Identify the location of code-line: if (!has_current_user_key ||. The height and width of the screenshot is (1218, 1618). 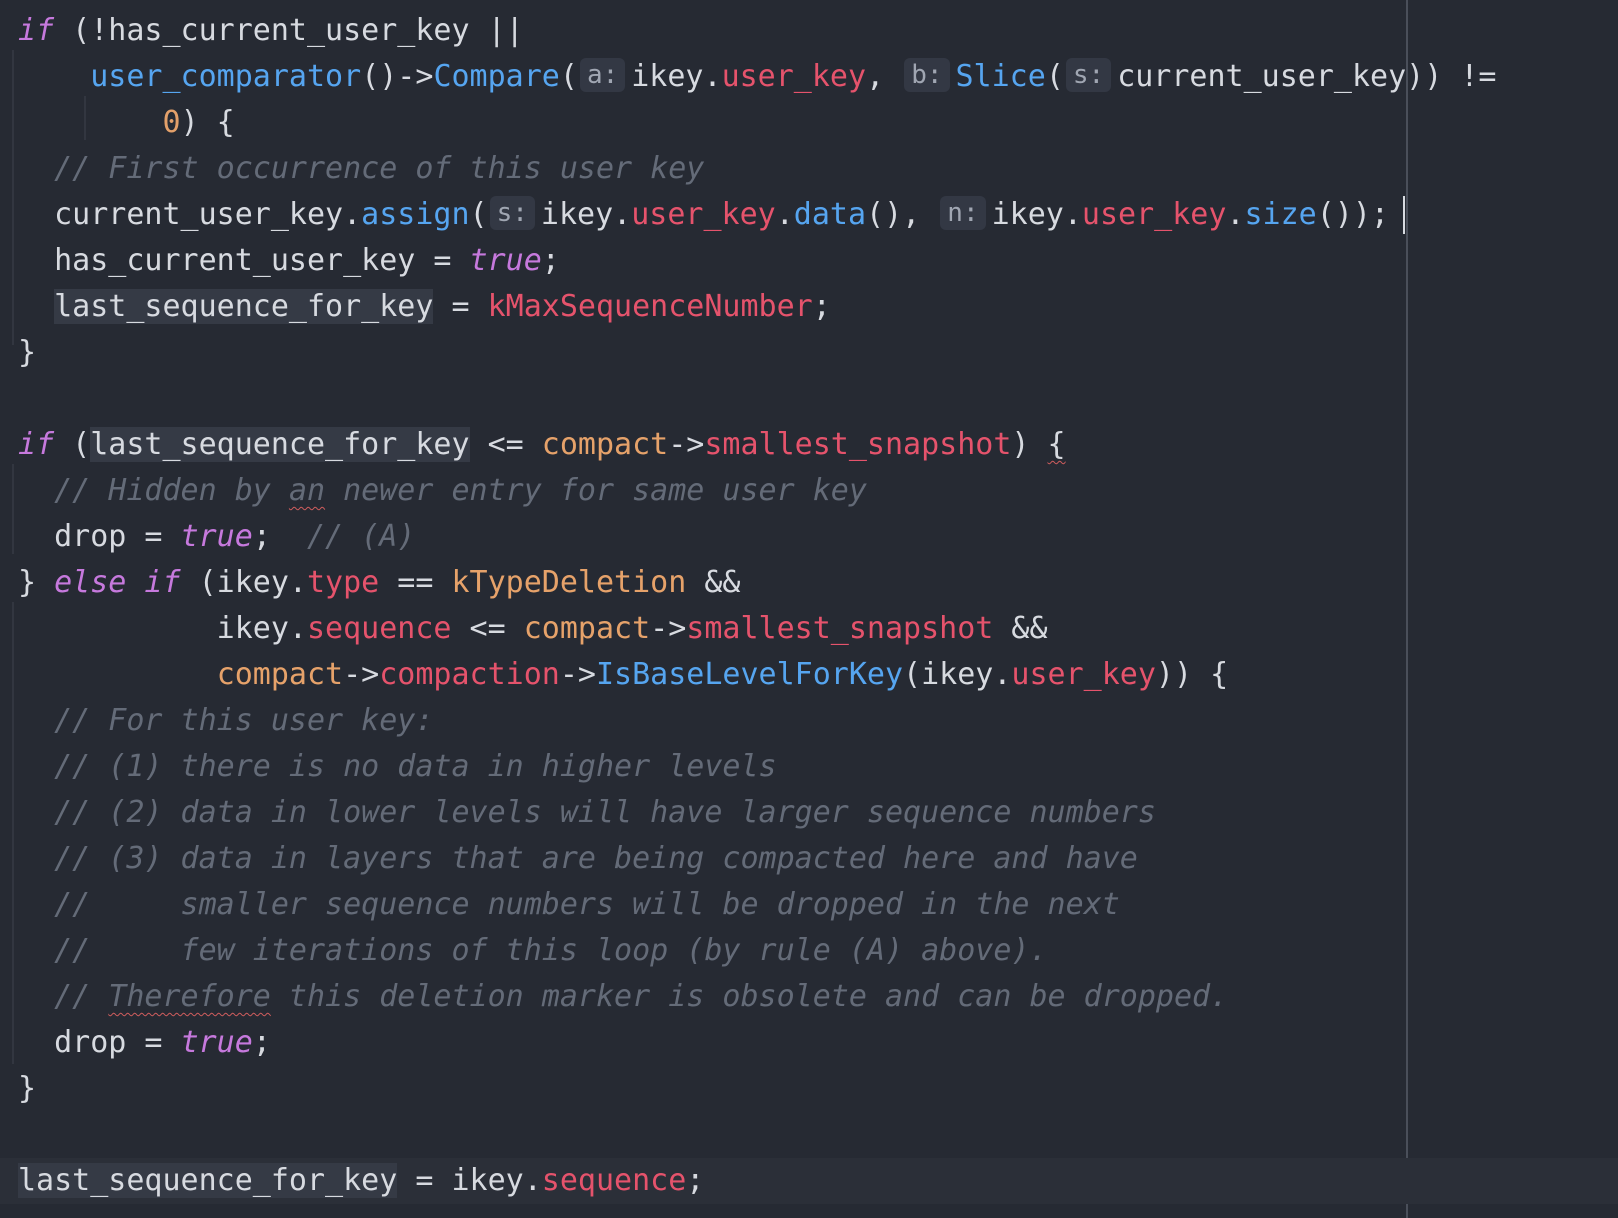
(271, 31).